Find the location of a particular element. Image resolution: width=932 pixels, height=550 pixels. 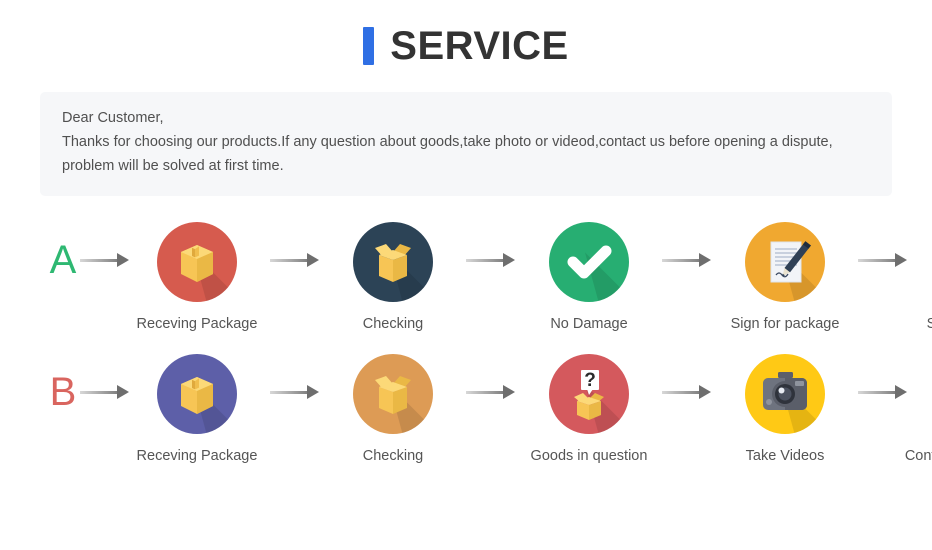

title-accent-bar is located at coordinates (369, 46).